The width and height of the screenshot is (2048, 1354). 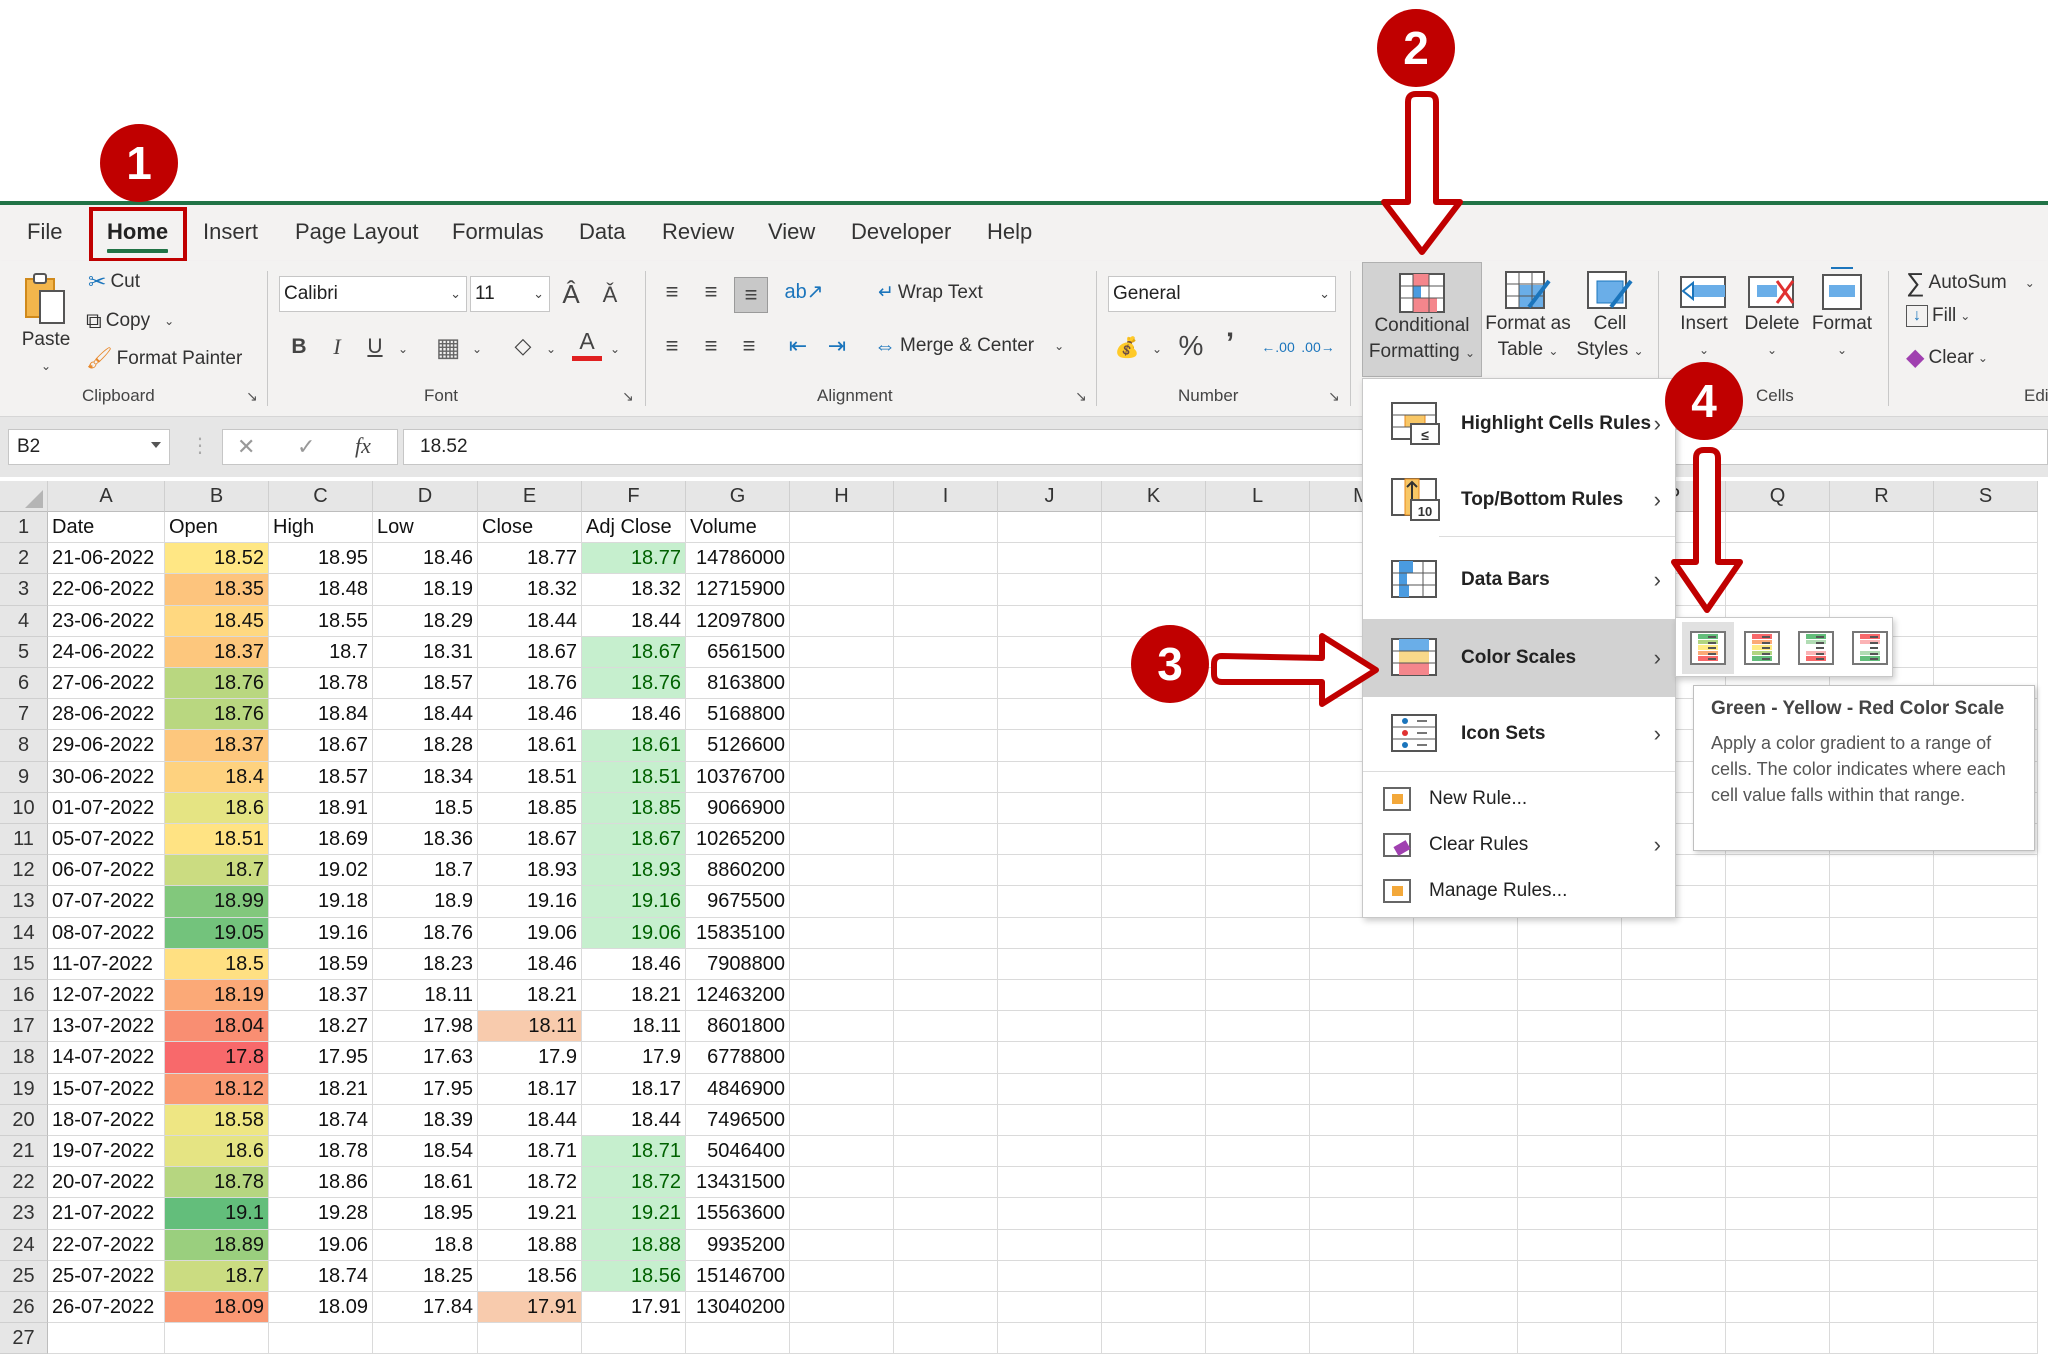 What do you see at coordinates (1154, 1214) in the screenshot?
I see `cell-k23` at bounding box center [1154, 1214].